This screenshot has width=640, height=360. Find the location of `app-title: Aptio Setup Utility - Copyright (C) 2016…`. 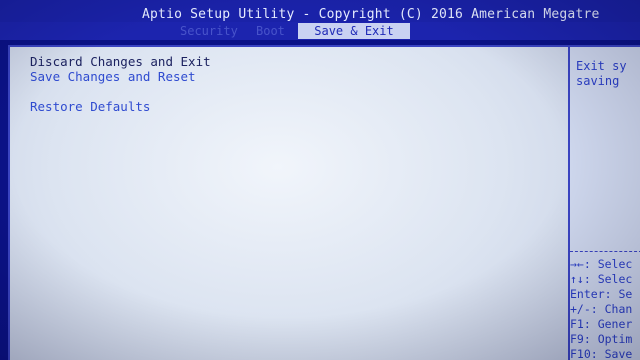

app-title: Aptio Setup Utility - Copyright (C) 2016… is located at coordinates (371, 14).